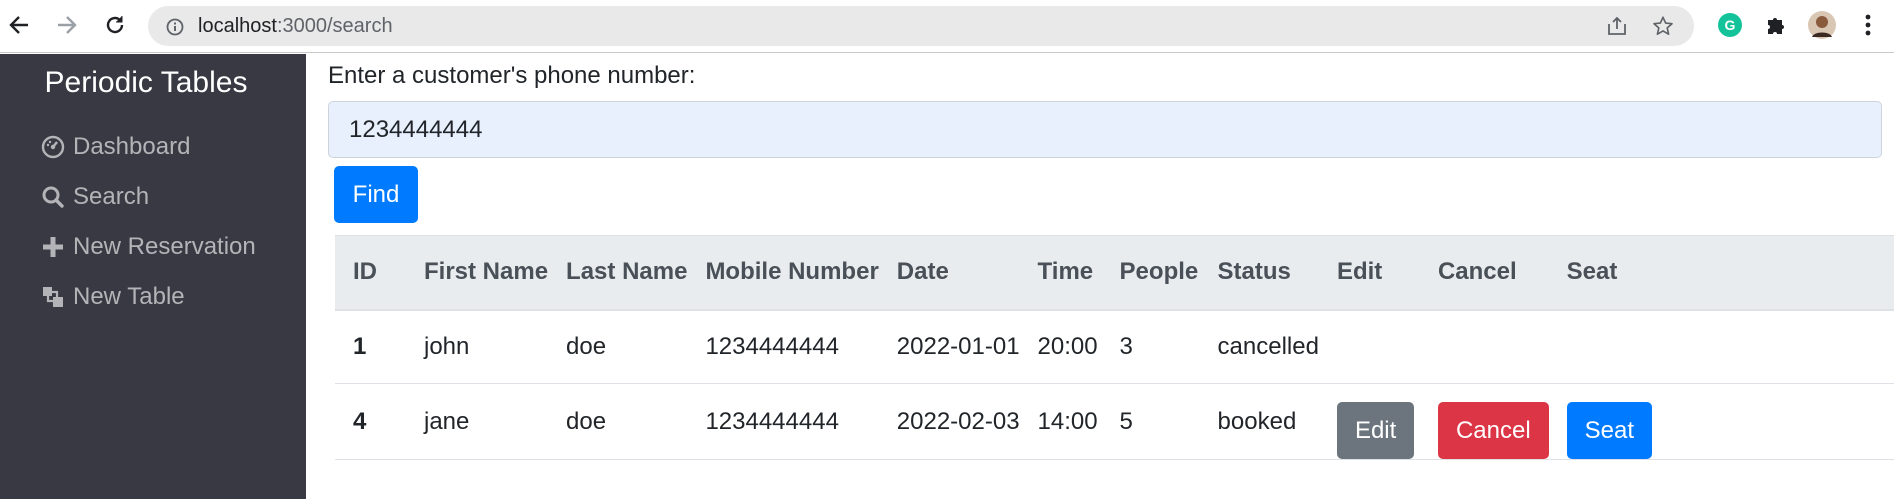 The width and height of the screenshot is (1894, 499). Describe the element at coordinates (175, 27) in the screenshot. I see `site-info-icon` at that location.